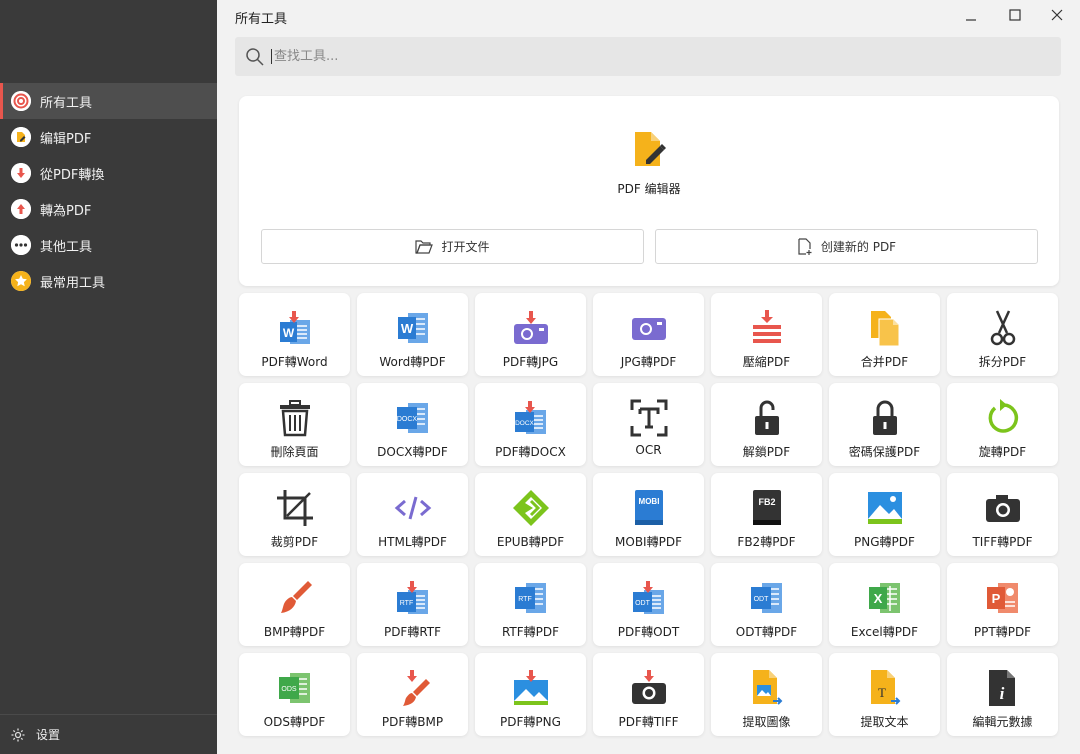 This screenshot has width=1080, height=754. I want to click on pdf-to-rtf-icon: RTF, so click(412, 597).